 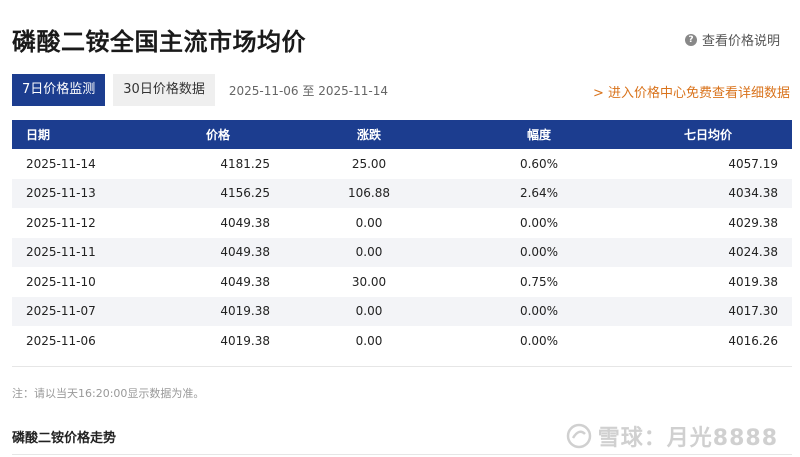 I want to click on header-date: 日期, so click(x=82, y=134).